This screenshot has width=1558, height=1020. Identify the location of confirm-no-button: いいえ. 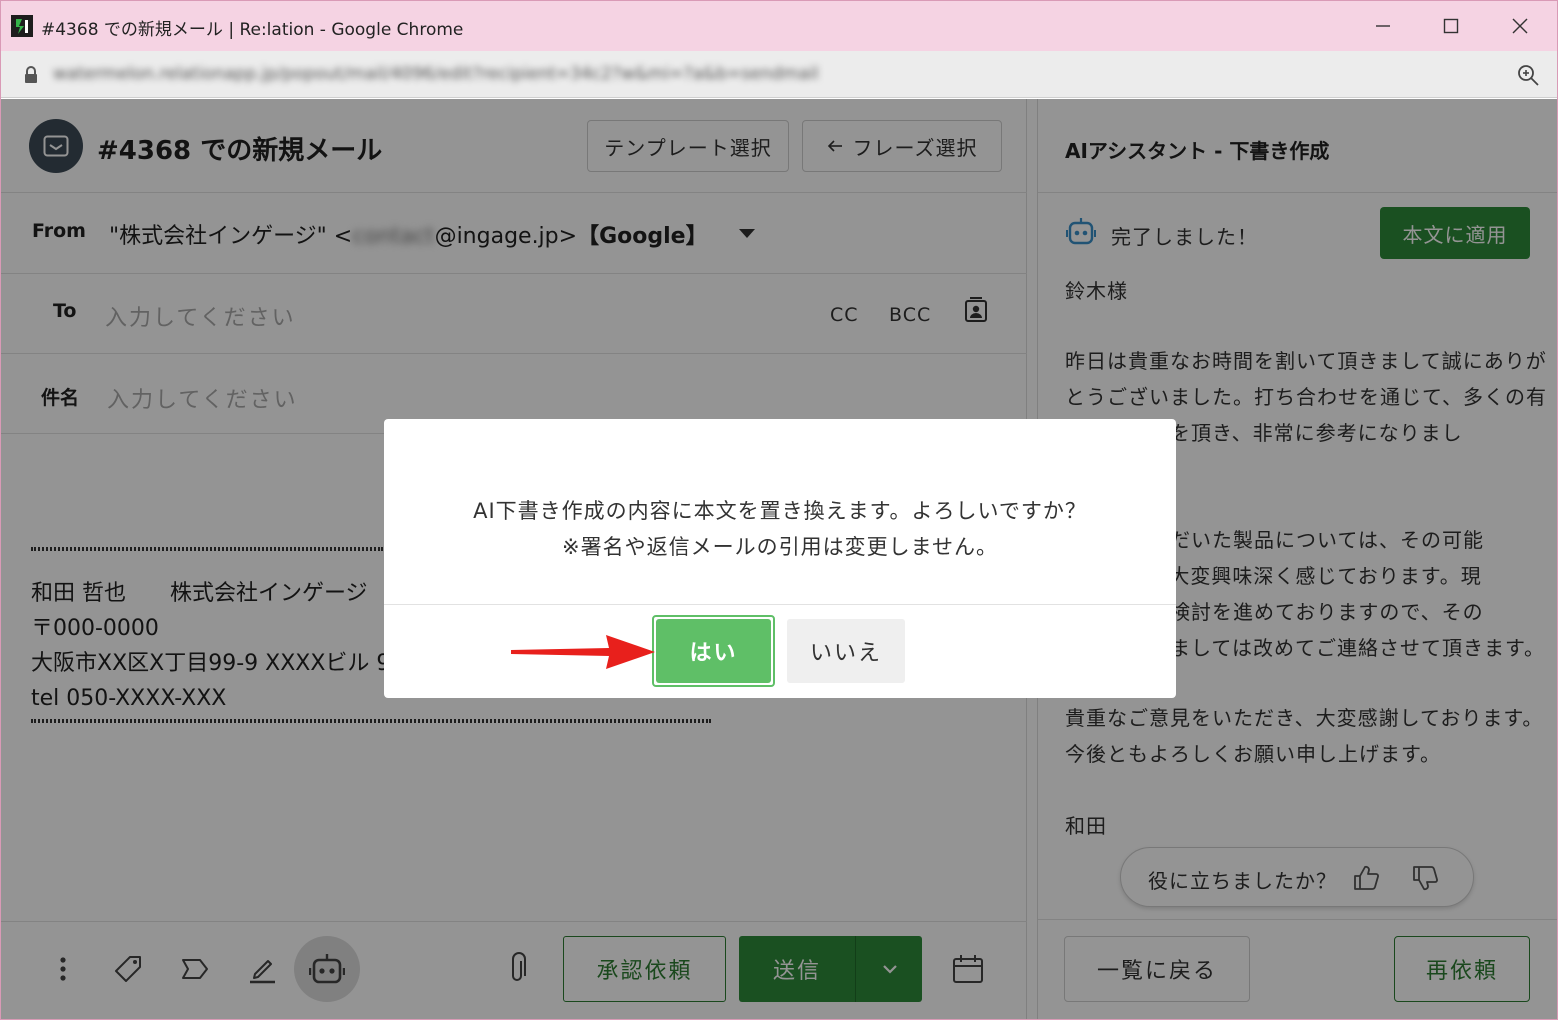
(846, 651).